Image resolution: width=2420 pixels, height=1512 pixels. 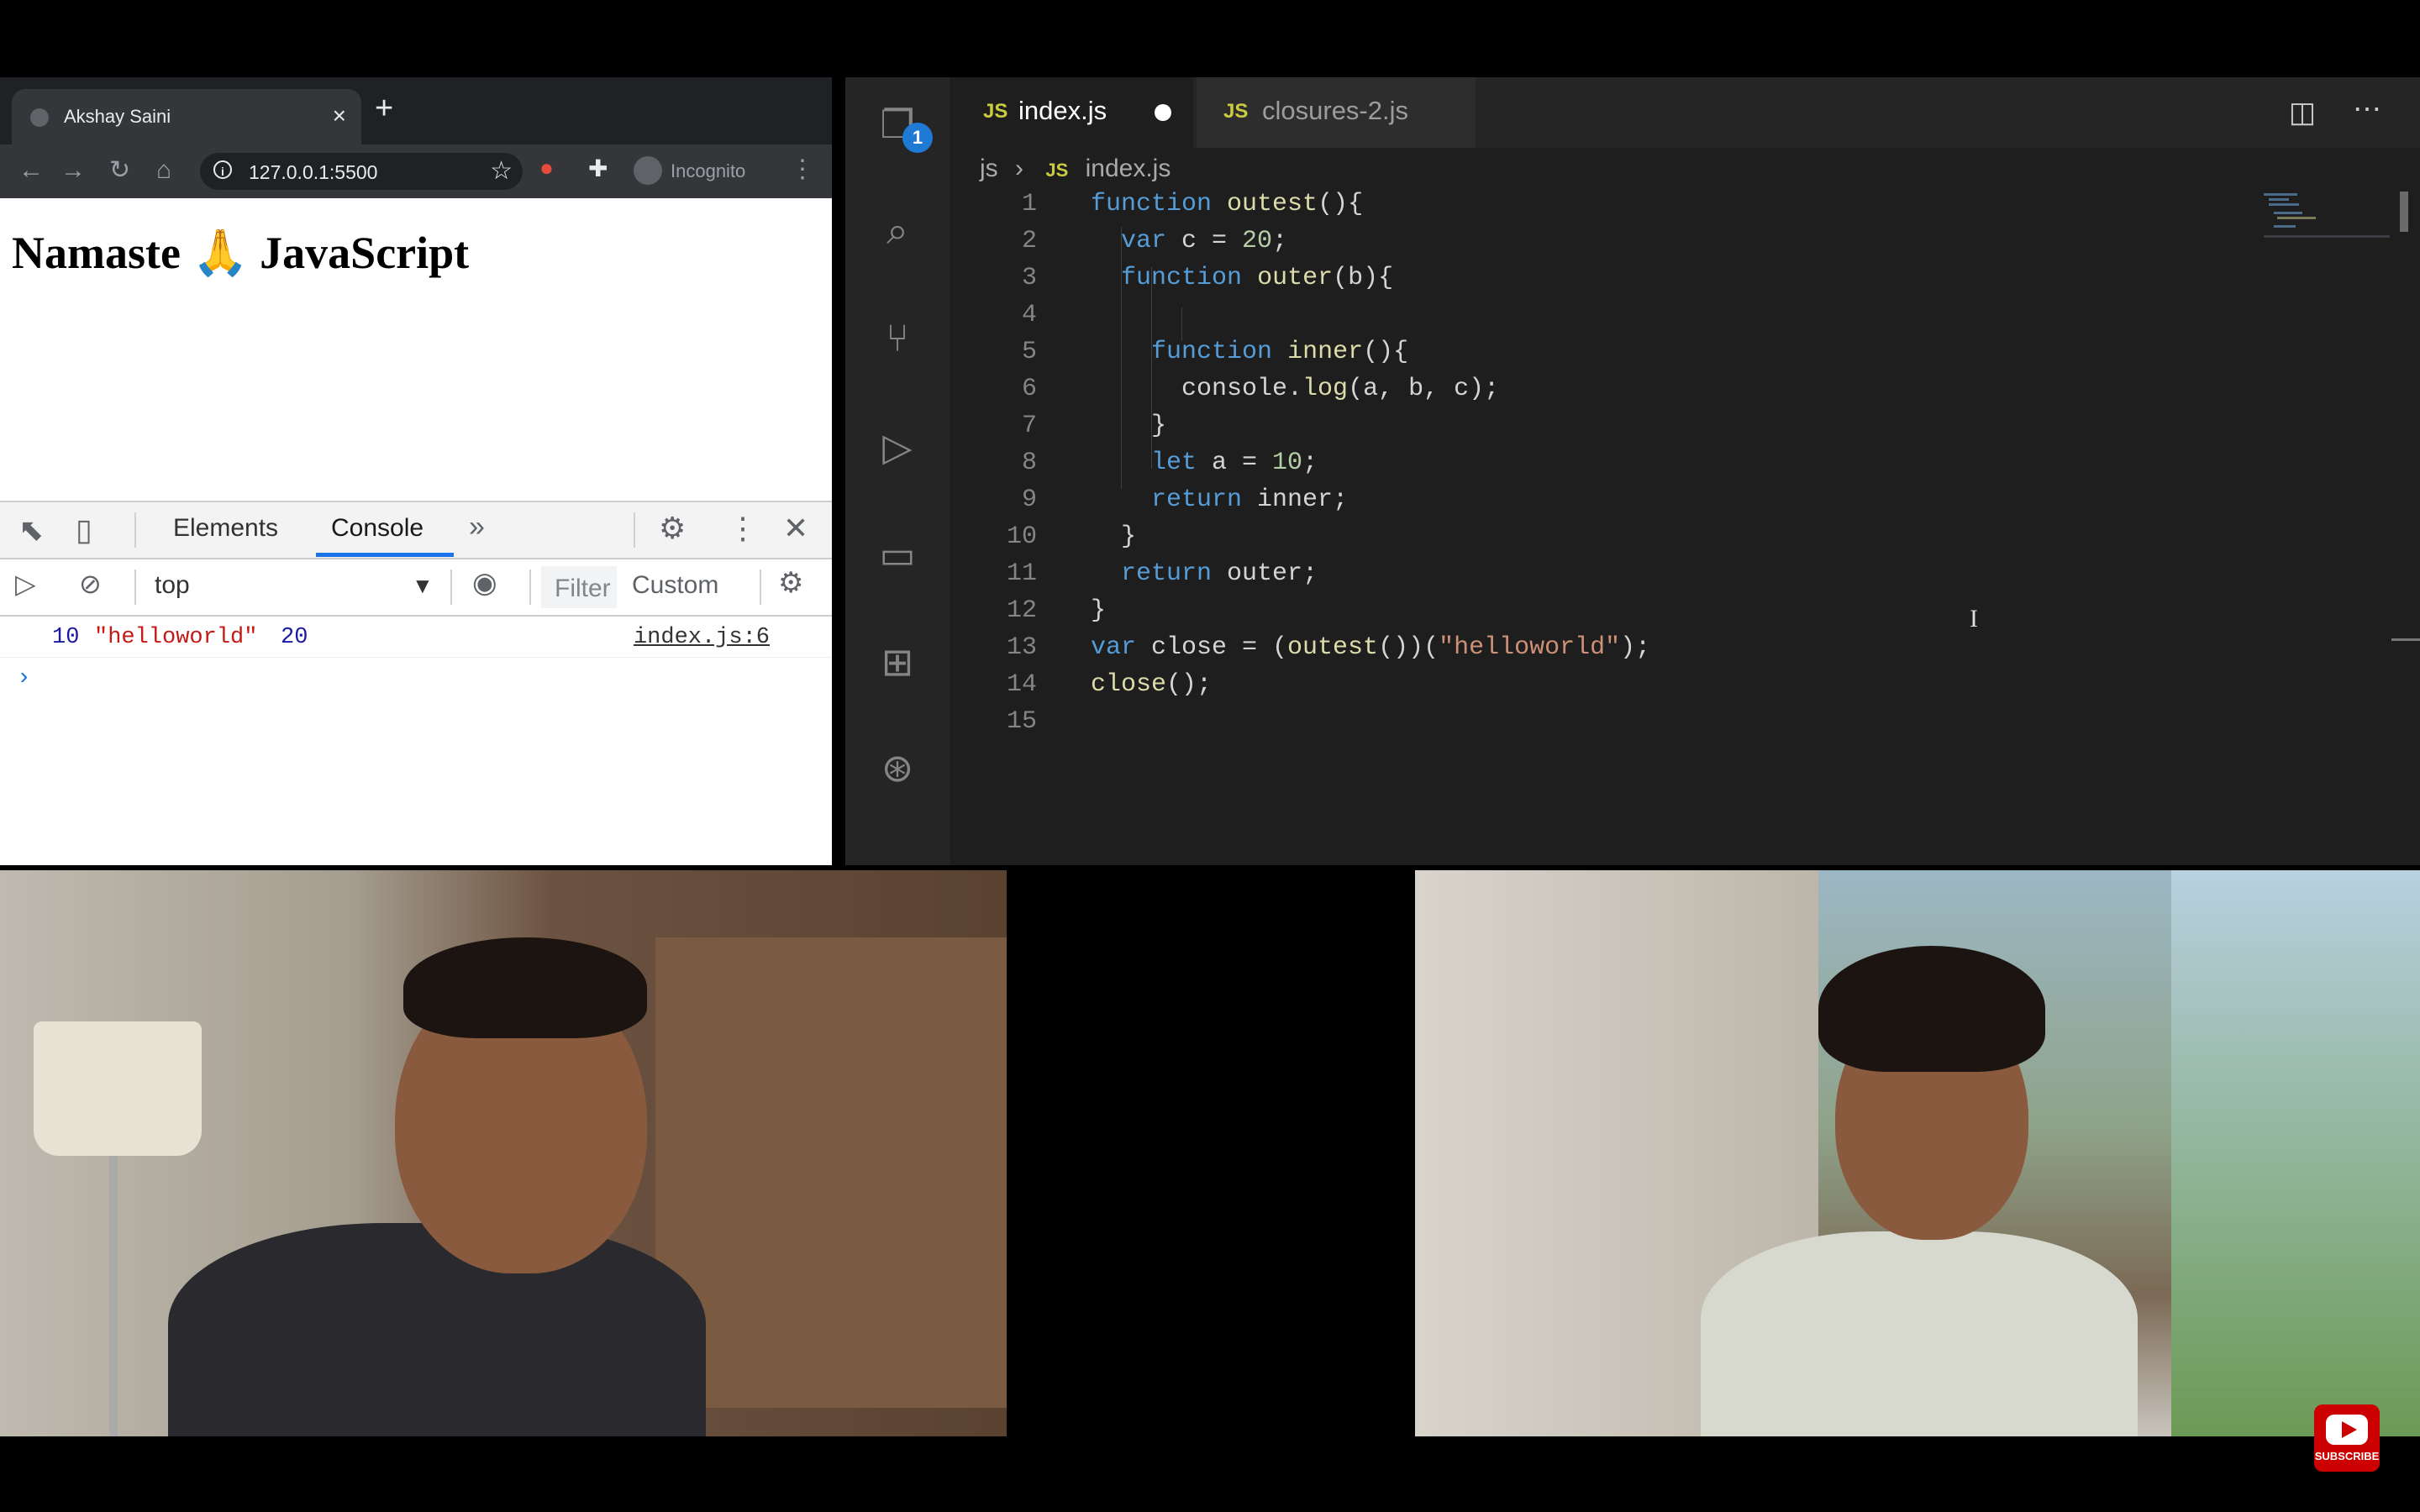 I want to click on devtools-menu-icon: ⋮, so click(x=743, y=528).